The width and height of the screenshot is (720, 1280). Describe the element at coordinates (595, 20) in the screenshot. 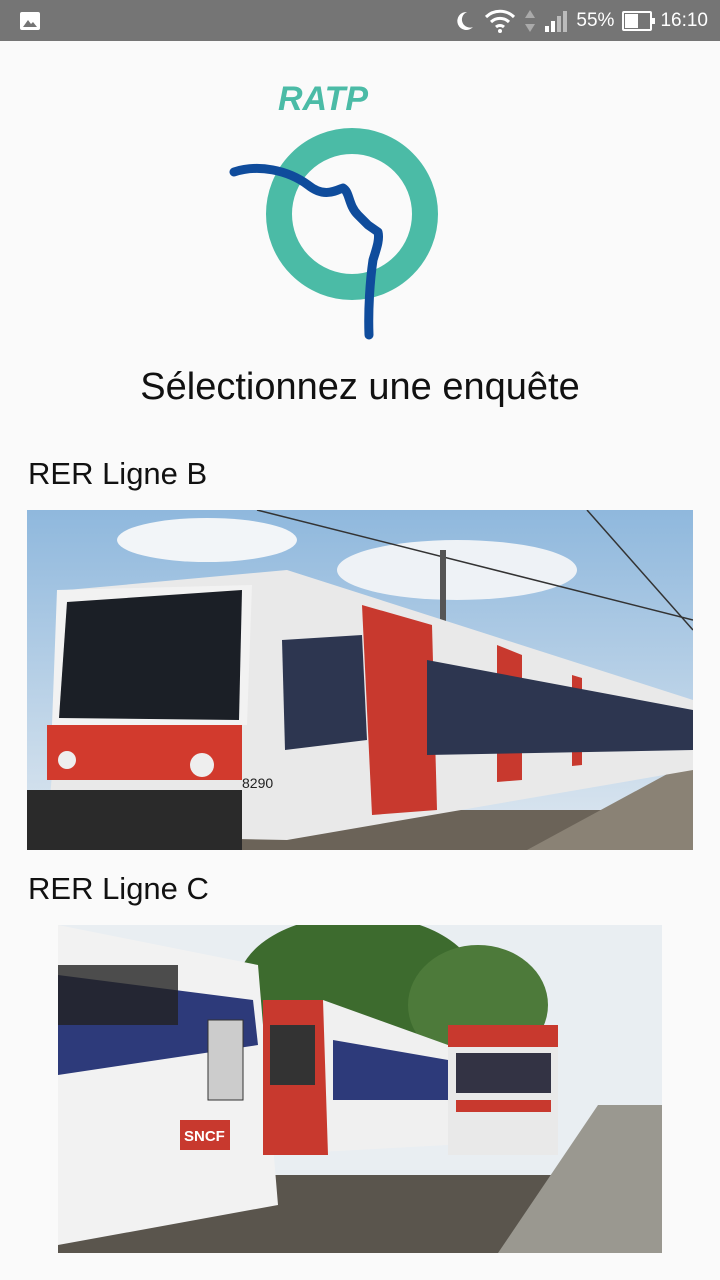

I see `battery-percent: 55%` at that location.